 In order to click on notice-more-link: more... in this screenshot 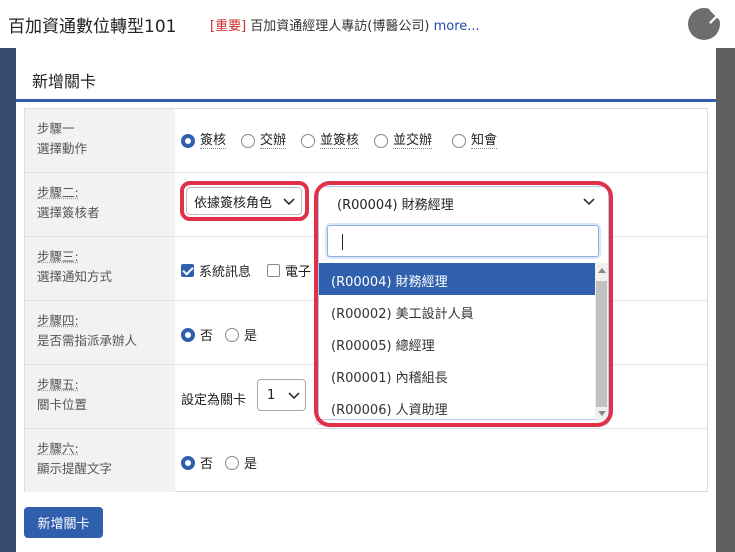, I will do `click(457, 26)`.